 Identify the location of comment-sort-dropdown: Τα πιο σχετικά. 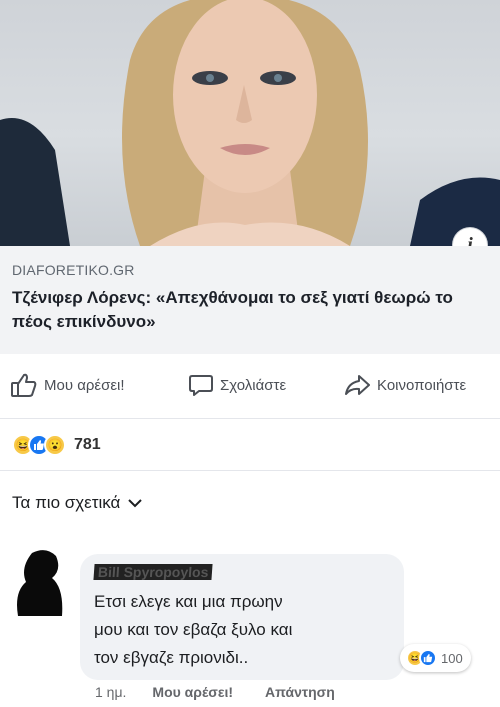
(250, 502).